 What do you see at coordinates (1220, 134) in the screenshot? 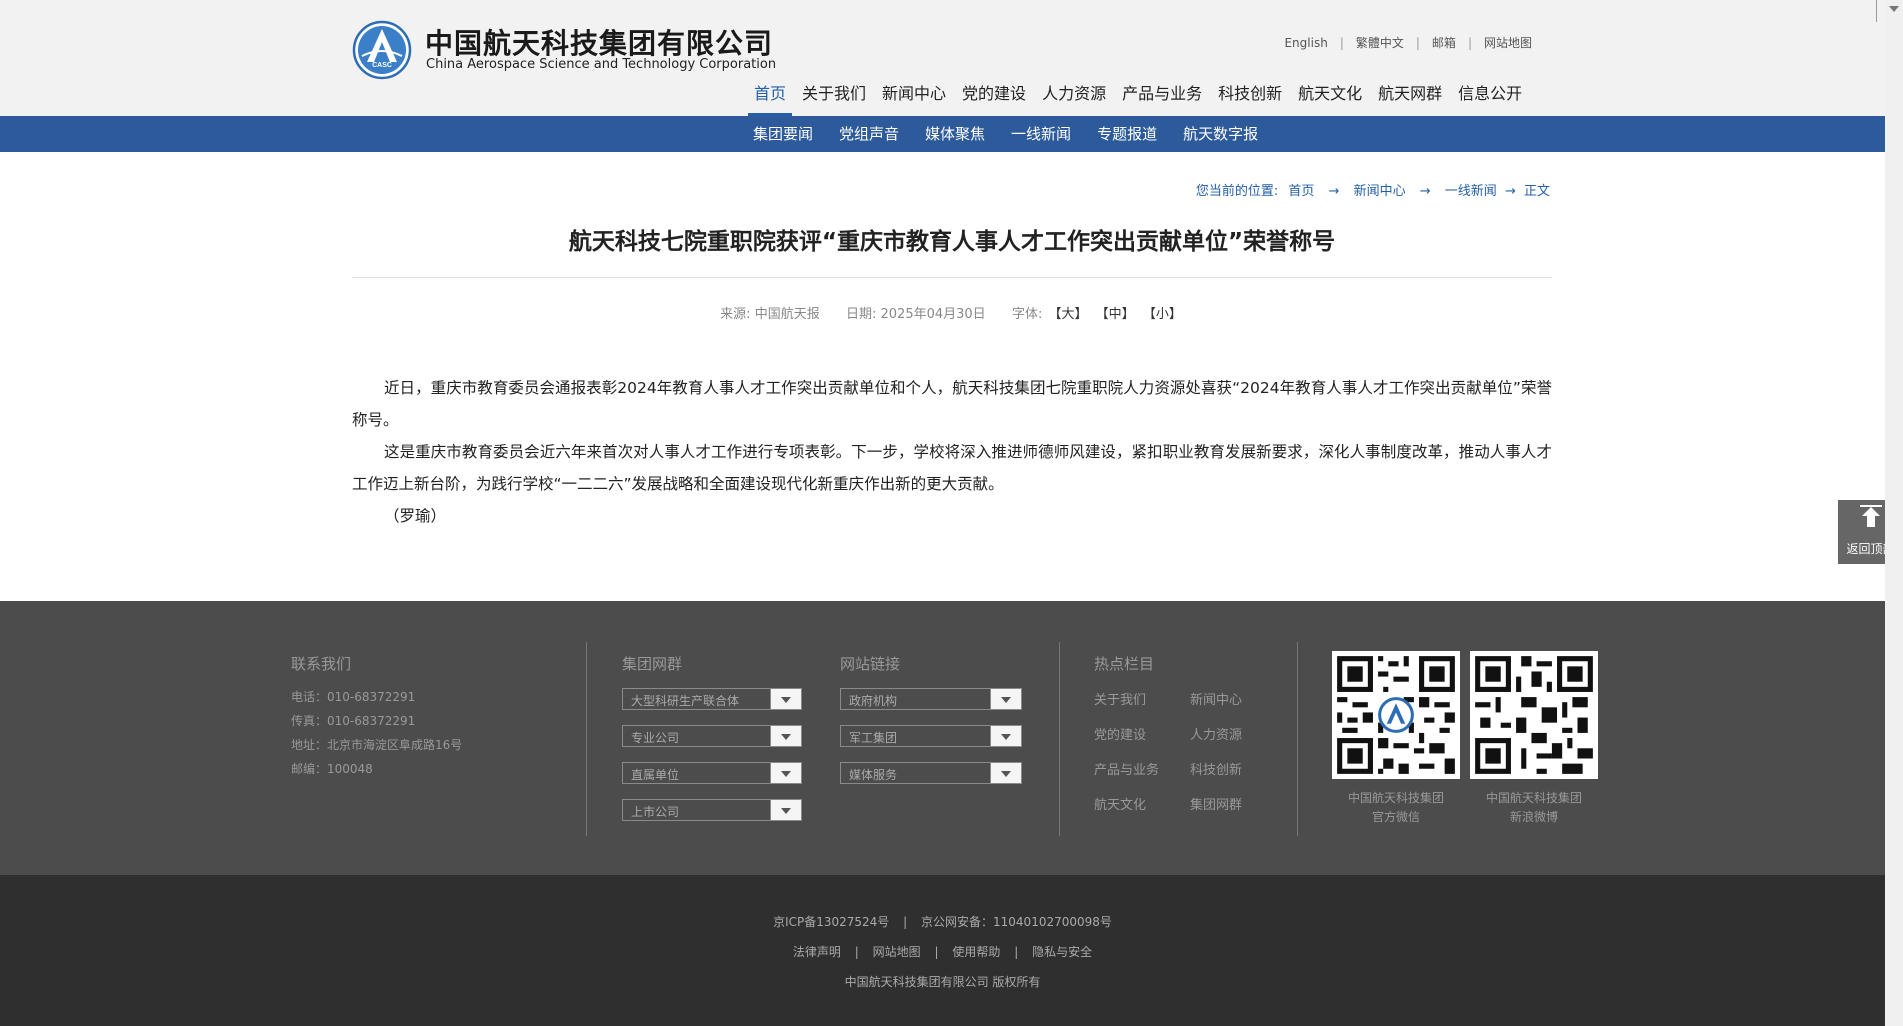
I see `subnav-item-digital-paper: 航天数字报` at bounding box center [1220, 134].